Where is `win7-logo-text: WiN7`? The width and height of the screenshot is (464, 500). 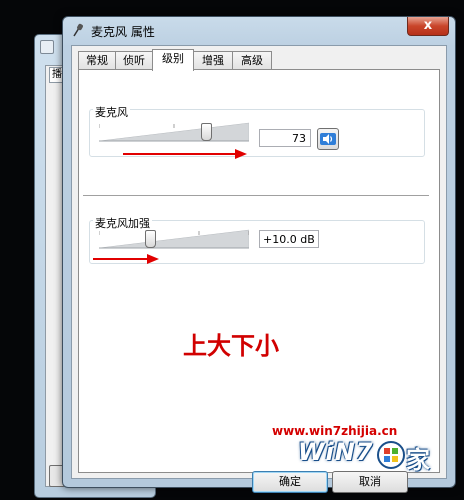 win7-logo-text: WiN7 is located at coordinates (336, 452).